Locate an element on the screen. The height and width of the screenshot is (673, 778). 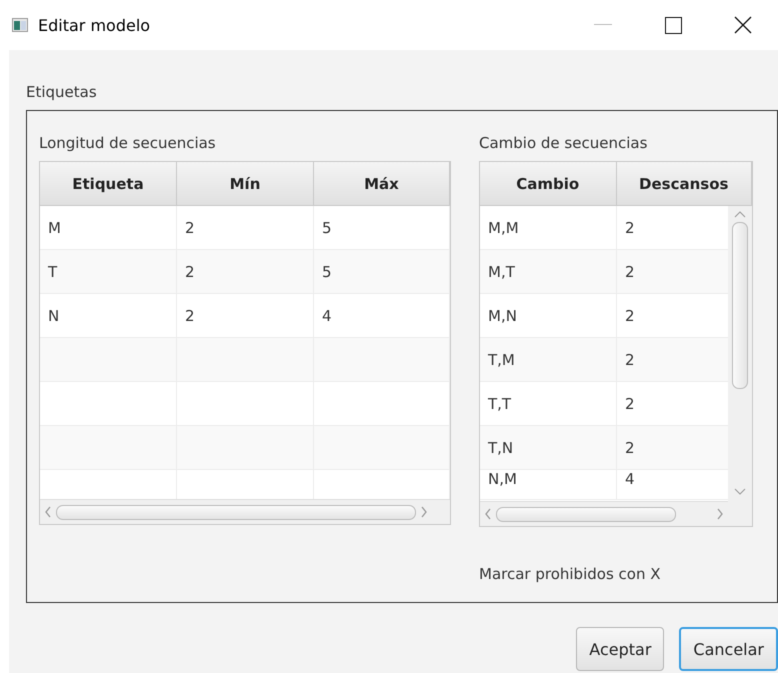
app-icon is located at coordinates (20, 25).